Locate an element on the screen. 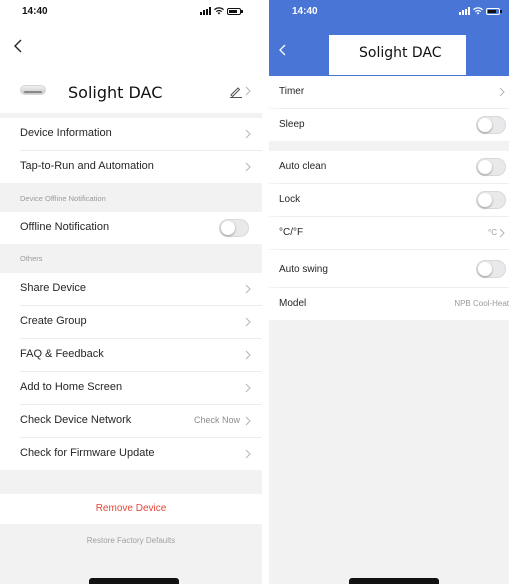 The height and width of the screenshot is (584, 509). section-label: Device Offline Notification is located at coordinates (63, 198).